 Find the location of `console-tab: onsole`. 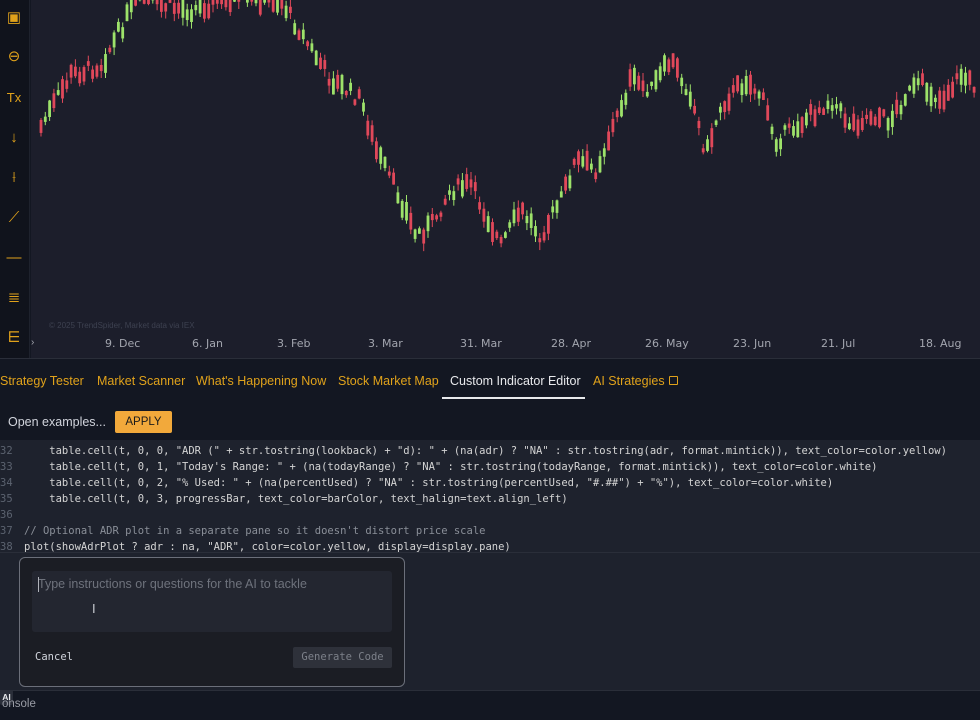

console-tab: onsole is located at coordinates (19, 704).